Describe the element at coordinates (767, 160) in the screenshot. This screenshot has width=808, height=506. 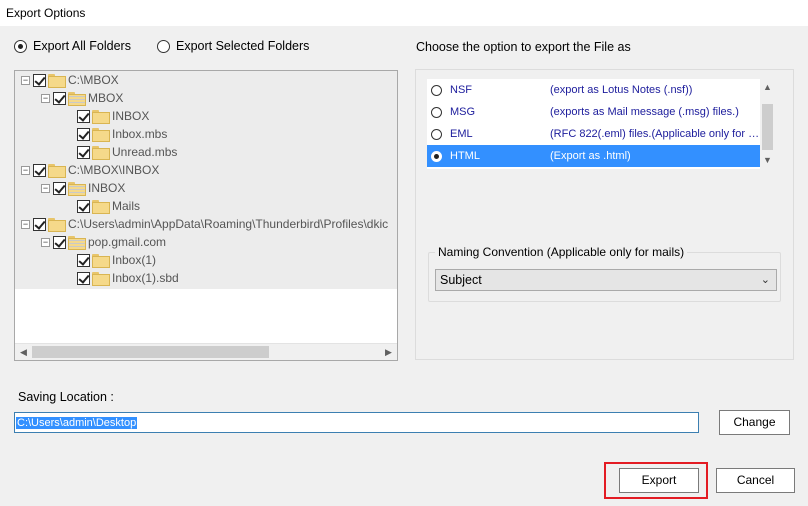
I see `scroll-down-icon: ▼` at that location.